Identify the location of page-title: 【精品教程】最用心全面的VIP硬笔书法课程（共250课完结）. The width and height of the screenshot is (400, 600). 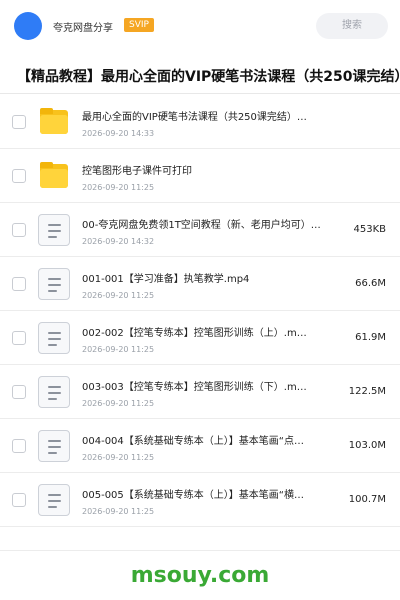
(208, 77).